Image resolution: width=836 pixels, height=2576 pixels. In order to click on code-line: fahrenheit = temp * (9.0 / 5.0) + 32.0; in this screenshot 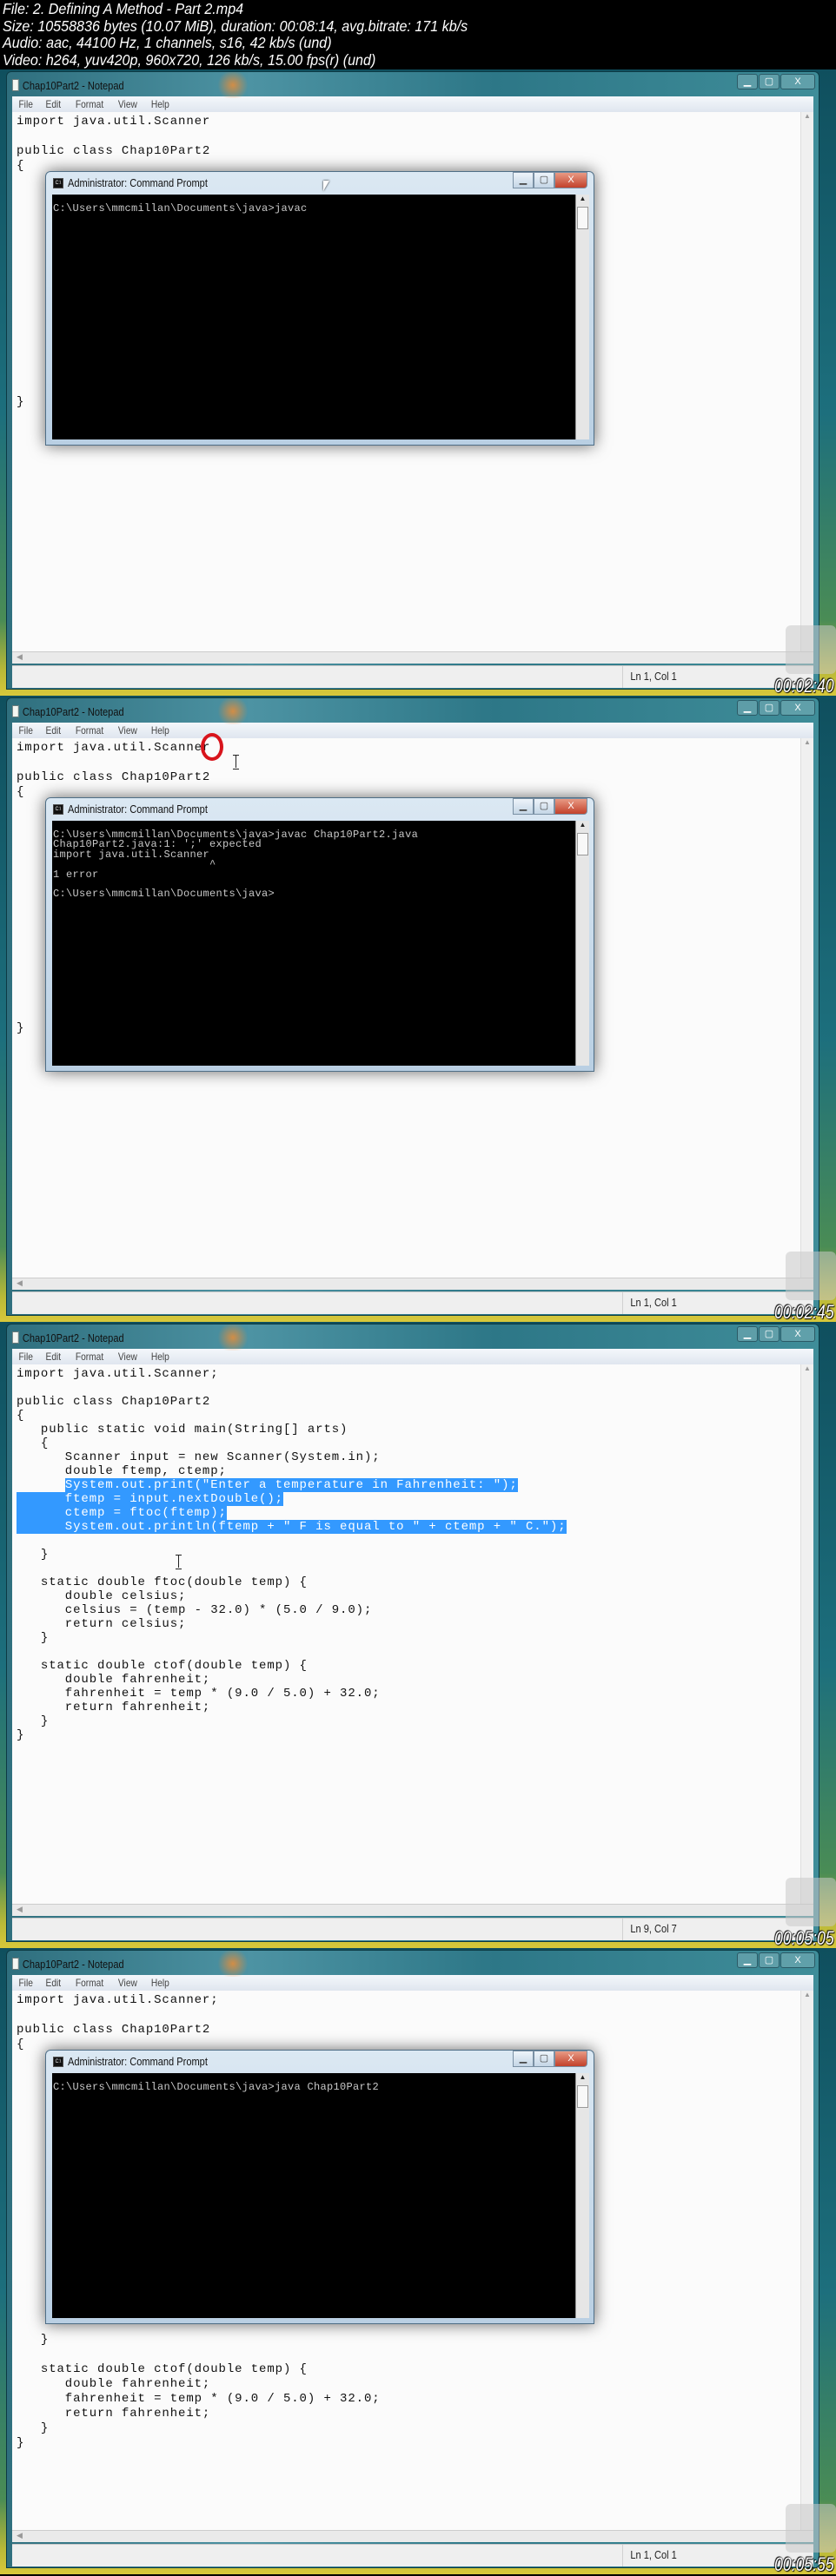, I will do `click(199, 2399)`.